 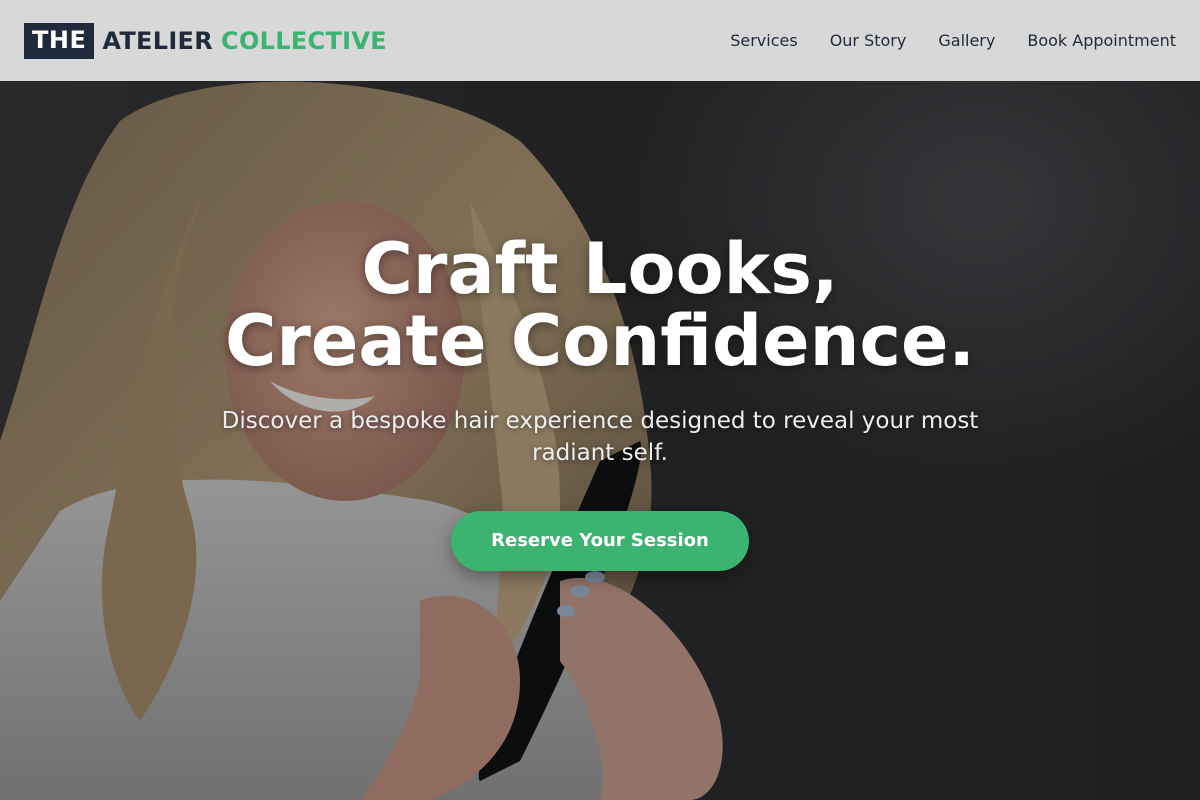 I want to click on logo-badge: THE, so click(x=59, y=40).